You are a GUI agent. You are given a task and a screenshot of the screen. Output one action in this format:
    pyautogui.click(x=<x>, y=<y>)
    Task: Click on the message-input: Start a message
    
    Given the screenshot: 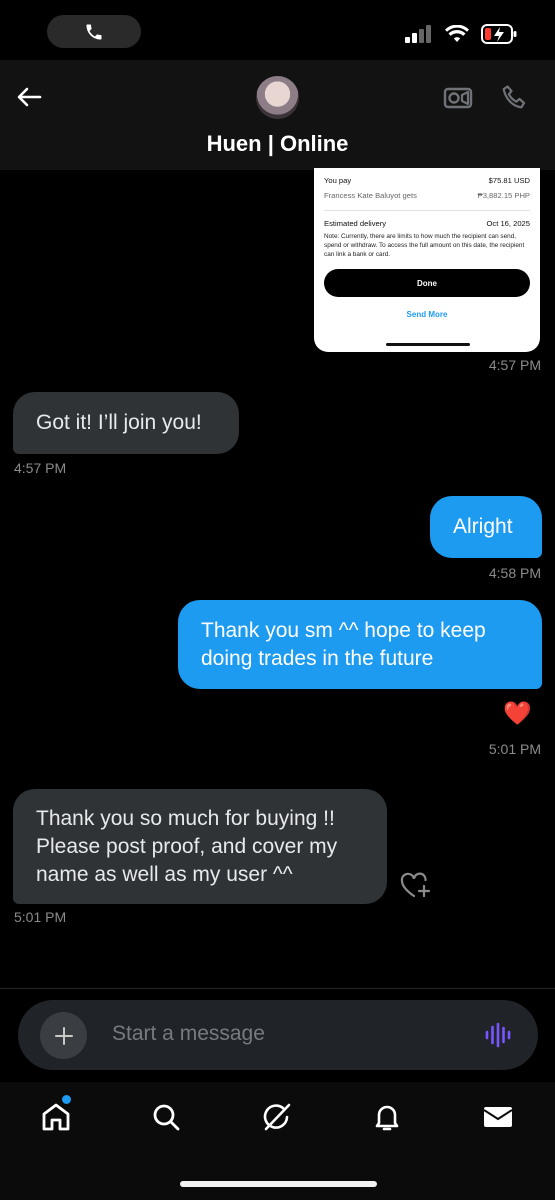 What is the action you would take?
    pyautogui.click(x=188, y=1034)
    